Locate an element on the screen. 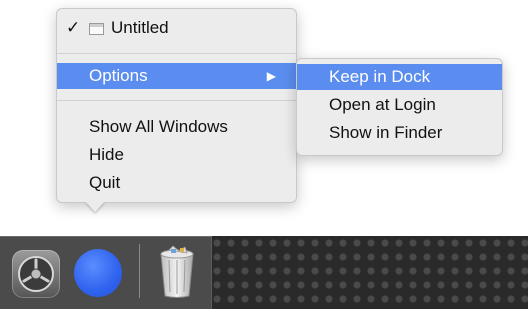 The image size is (528, 309). menu-item-label: Untitled is located at coordinates (140, 27).